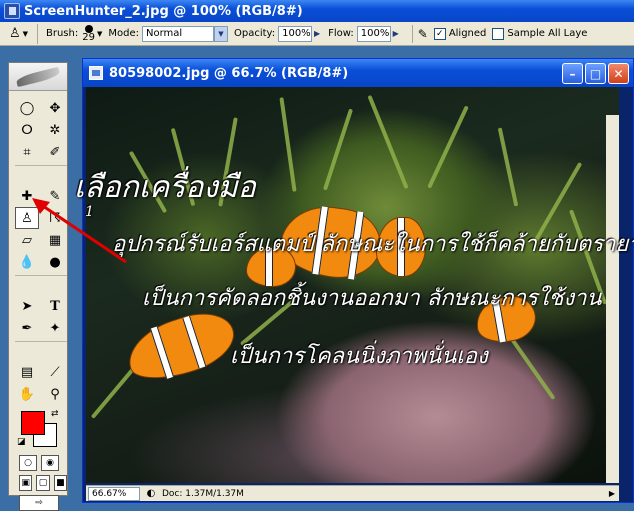  I want to click on sample-all-layers-option: Sample All Laye, so click(540, 33).